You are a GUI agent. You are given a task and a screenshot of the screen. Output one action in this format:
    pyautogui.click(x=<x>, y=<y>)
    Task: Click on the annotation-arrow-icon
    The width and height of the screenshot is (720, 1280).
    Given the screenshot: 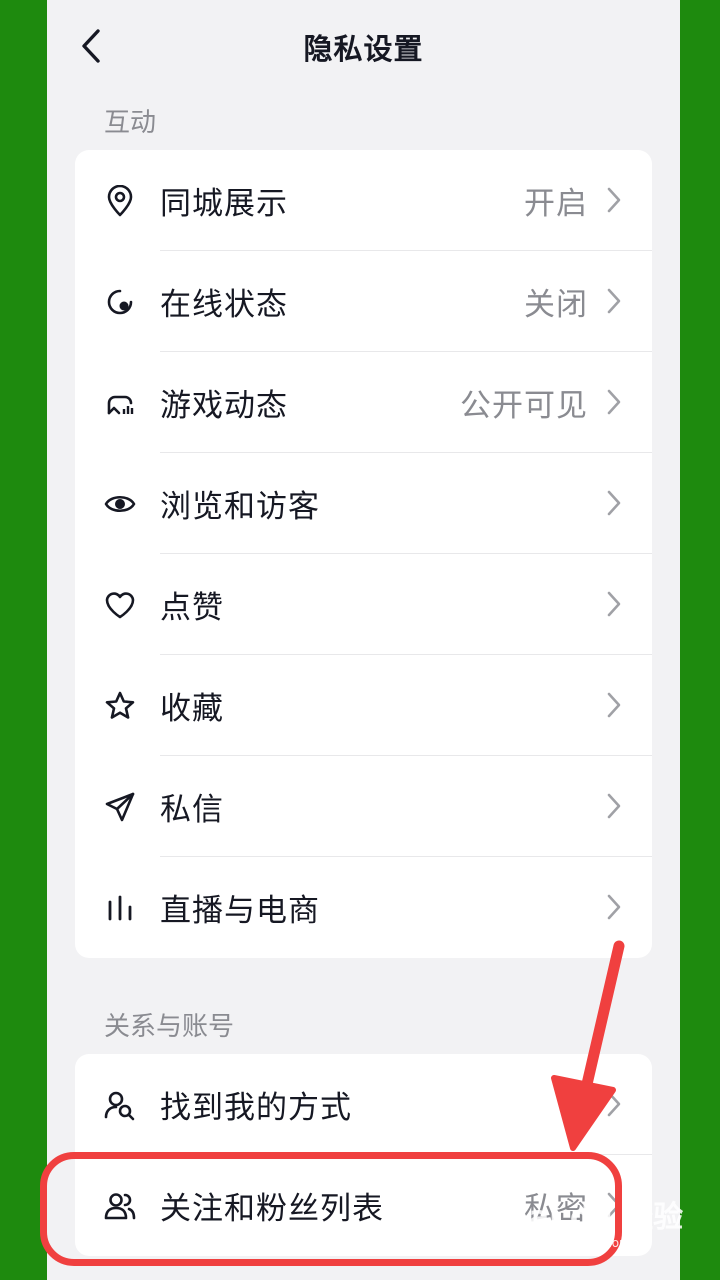 What is the action you would take?
    pyautogui.click(x=588, y=1045)
    